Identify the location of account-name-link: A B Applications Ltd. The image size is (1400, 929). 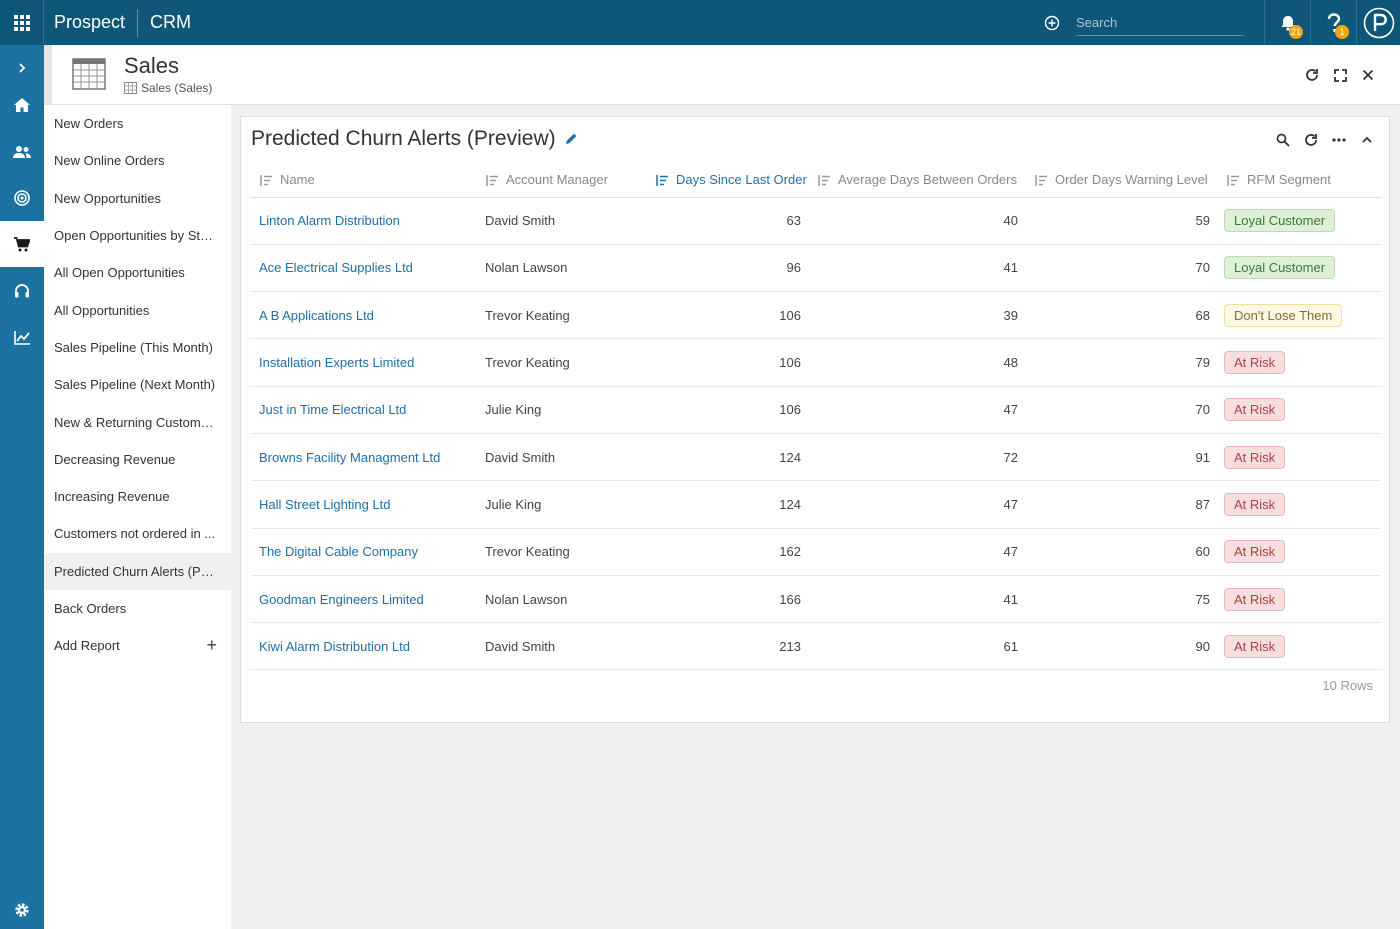
(364, 315).